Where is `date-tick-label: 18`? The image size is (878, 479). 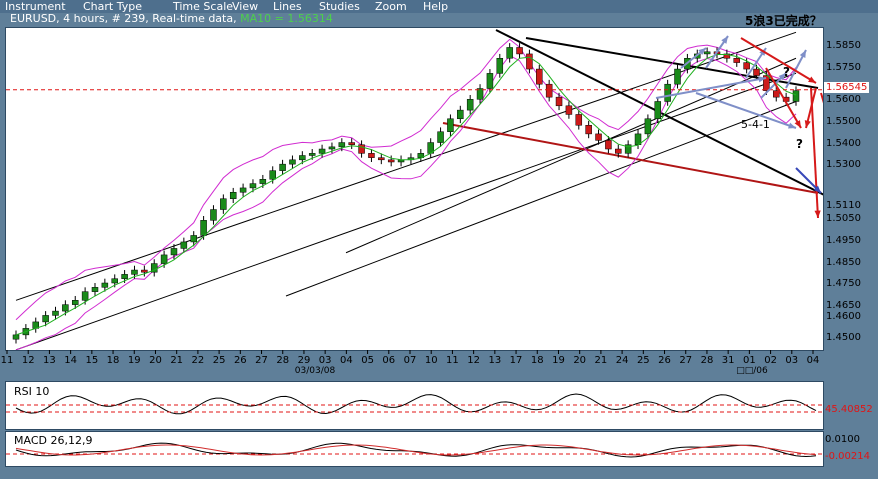 date-tick-label: 18 is located at coordinates (537, 360).